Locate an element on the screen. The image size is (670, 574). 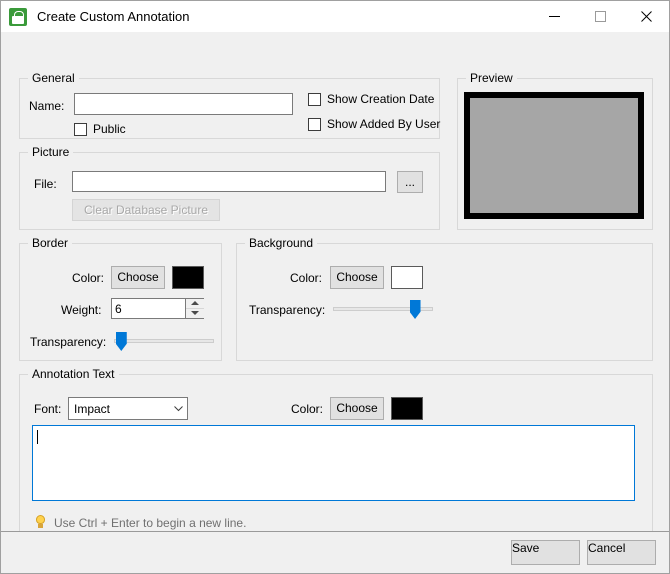
annotation-preview is located at coordinates (554, 155).